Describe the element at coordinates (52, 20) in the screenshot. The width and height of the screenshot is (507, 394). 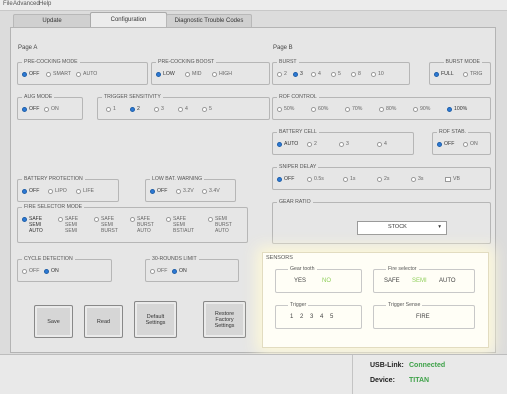
I see `tab-update: Update` at that location.